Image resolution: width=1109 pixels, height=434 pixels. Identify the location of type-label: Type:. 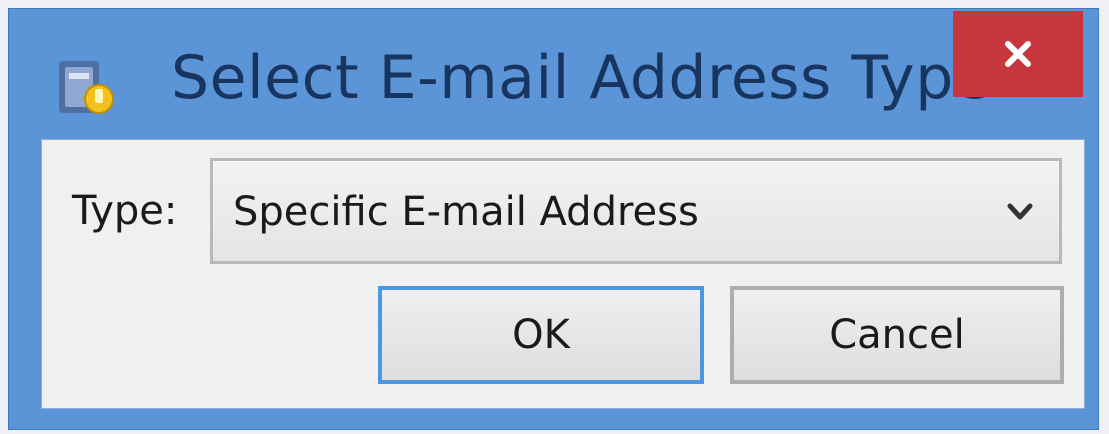
(125, 211).